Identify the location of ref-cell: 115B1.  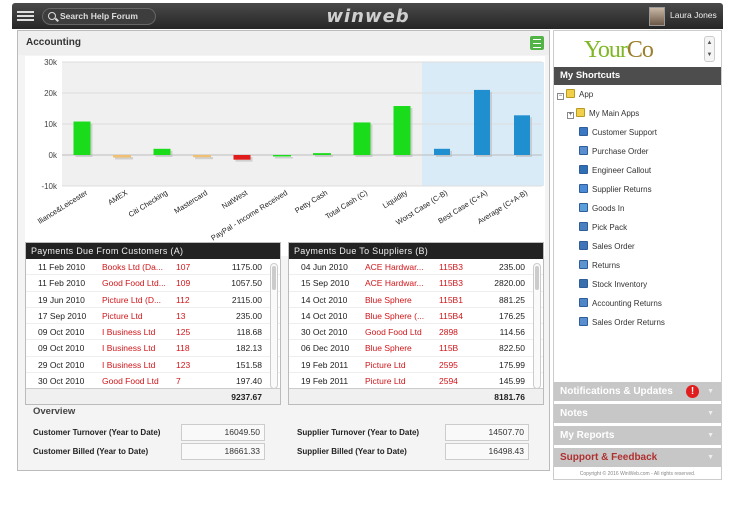
(451, 300).